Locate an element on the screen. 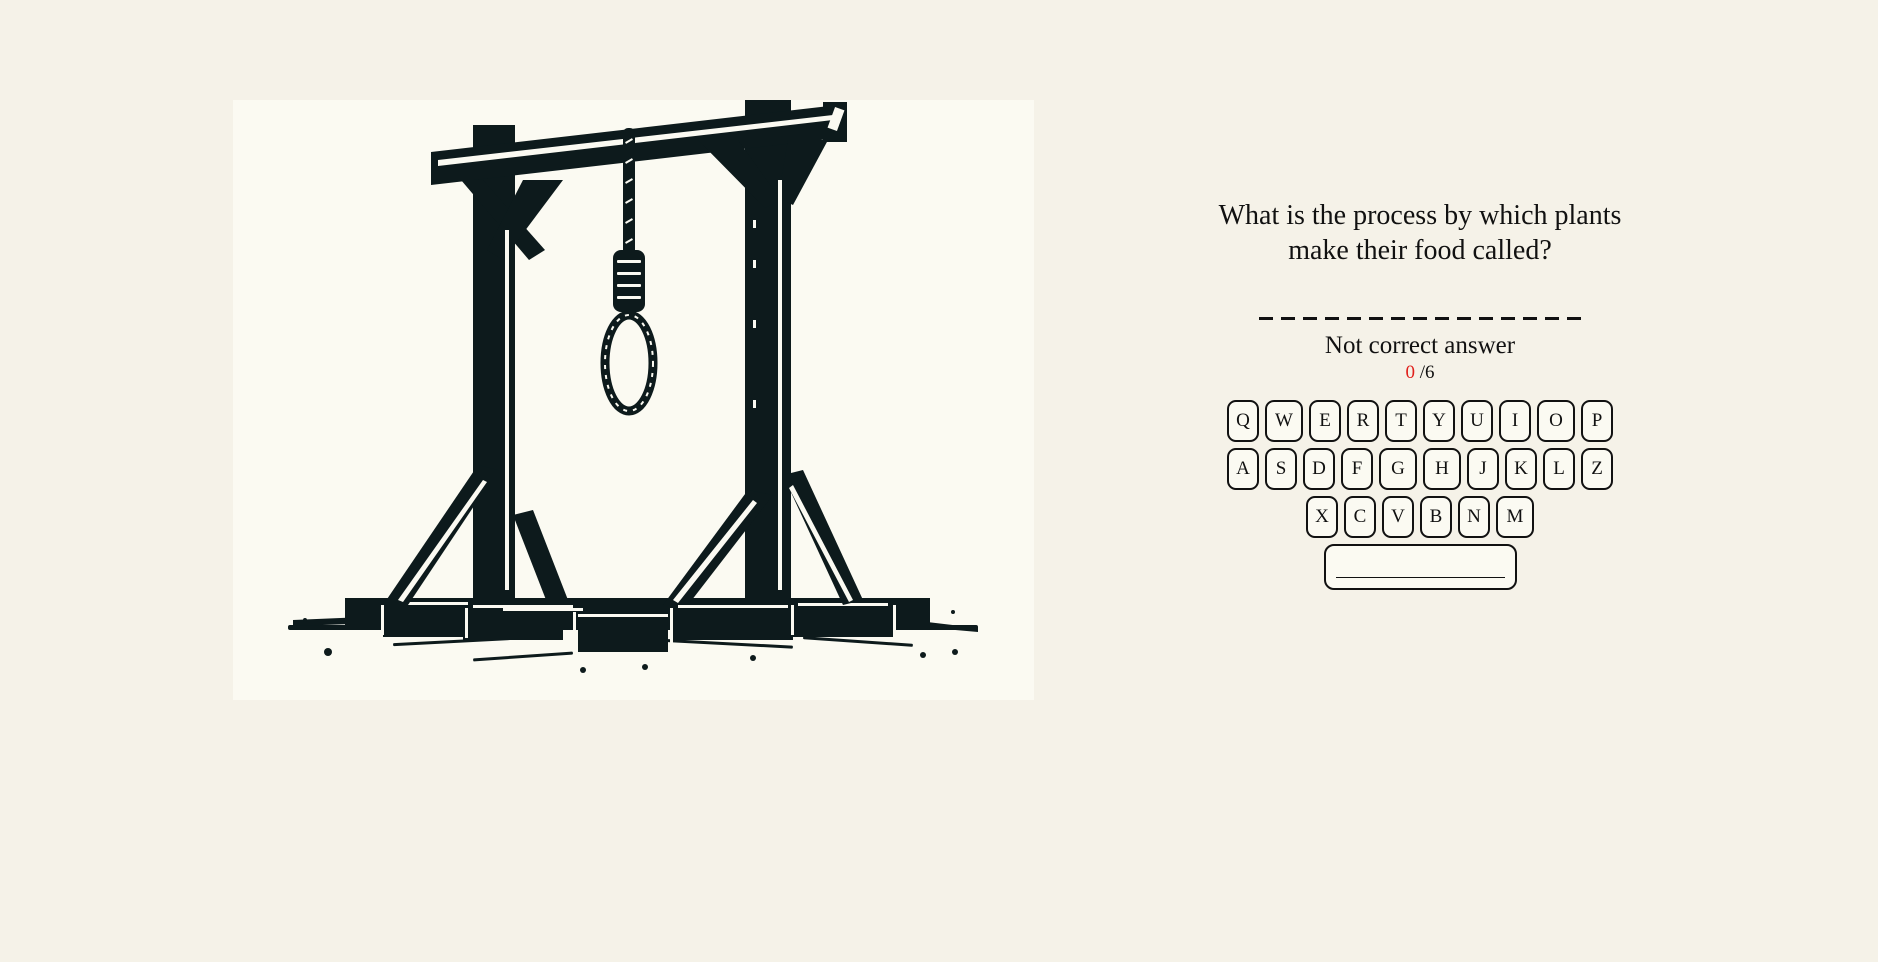  key-p: P is located at coordinates (1597, 421).